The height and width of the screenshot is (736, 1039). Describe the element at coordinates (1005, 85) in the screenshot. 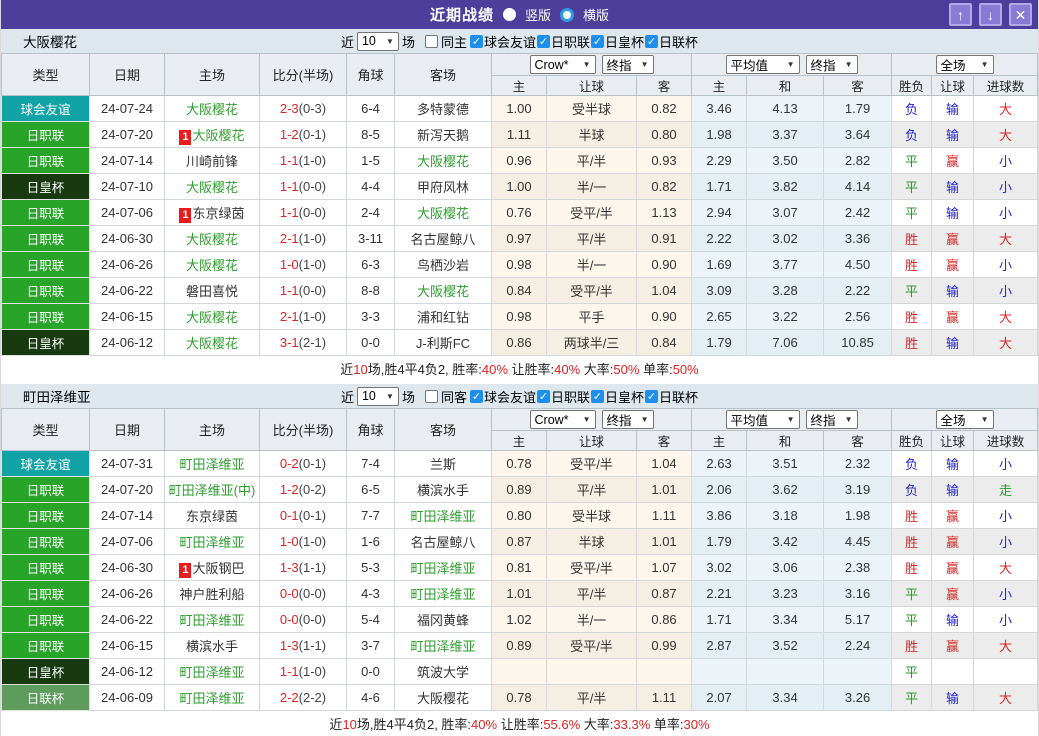

I see `subcol-goals: 进球数` at that location.